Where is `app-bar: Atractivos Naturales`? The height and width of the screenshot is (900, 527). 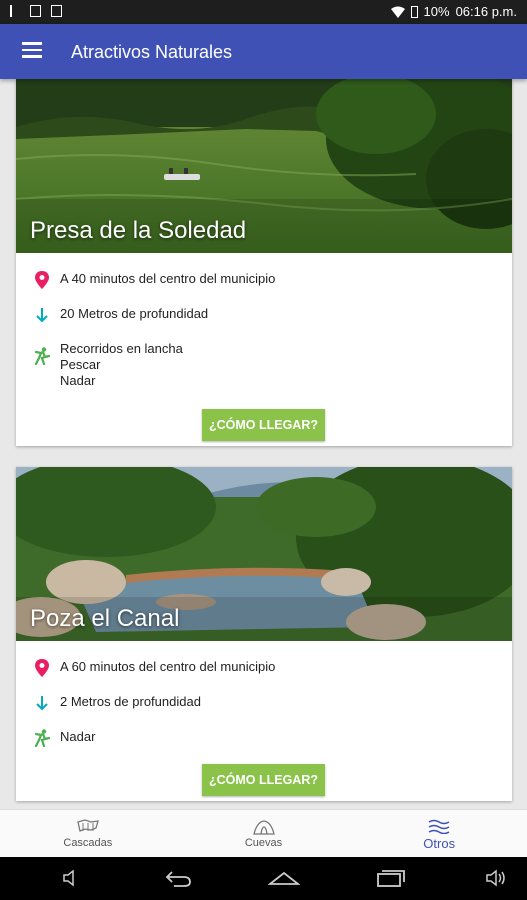 app-bar: Atractivos Naturales is located at coordinates (263, 51).